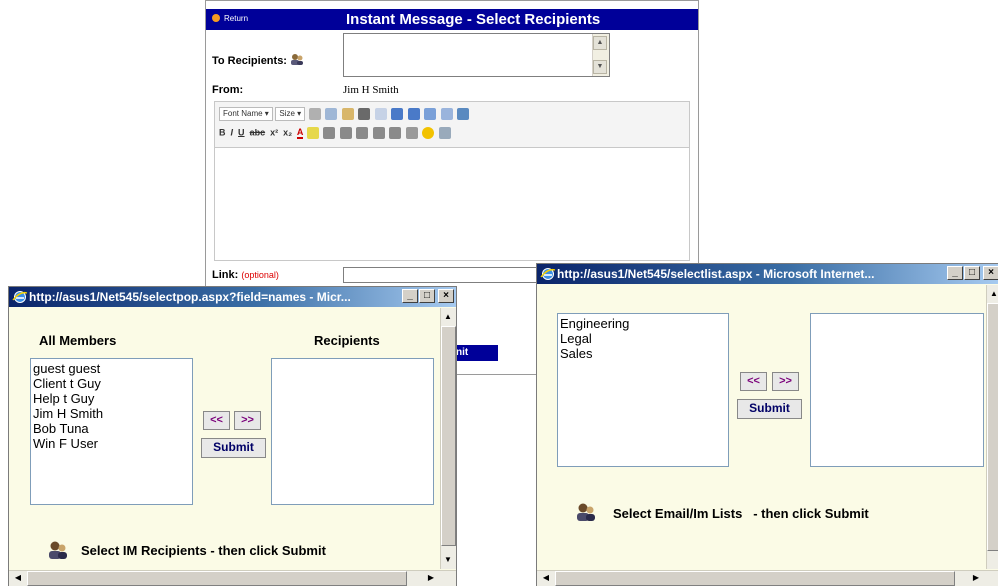  What do you see at coordinates (111, 443) in the screenshot?
I see `list-item: Win F User` at bounding box center [111, 443].